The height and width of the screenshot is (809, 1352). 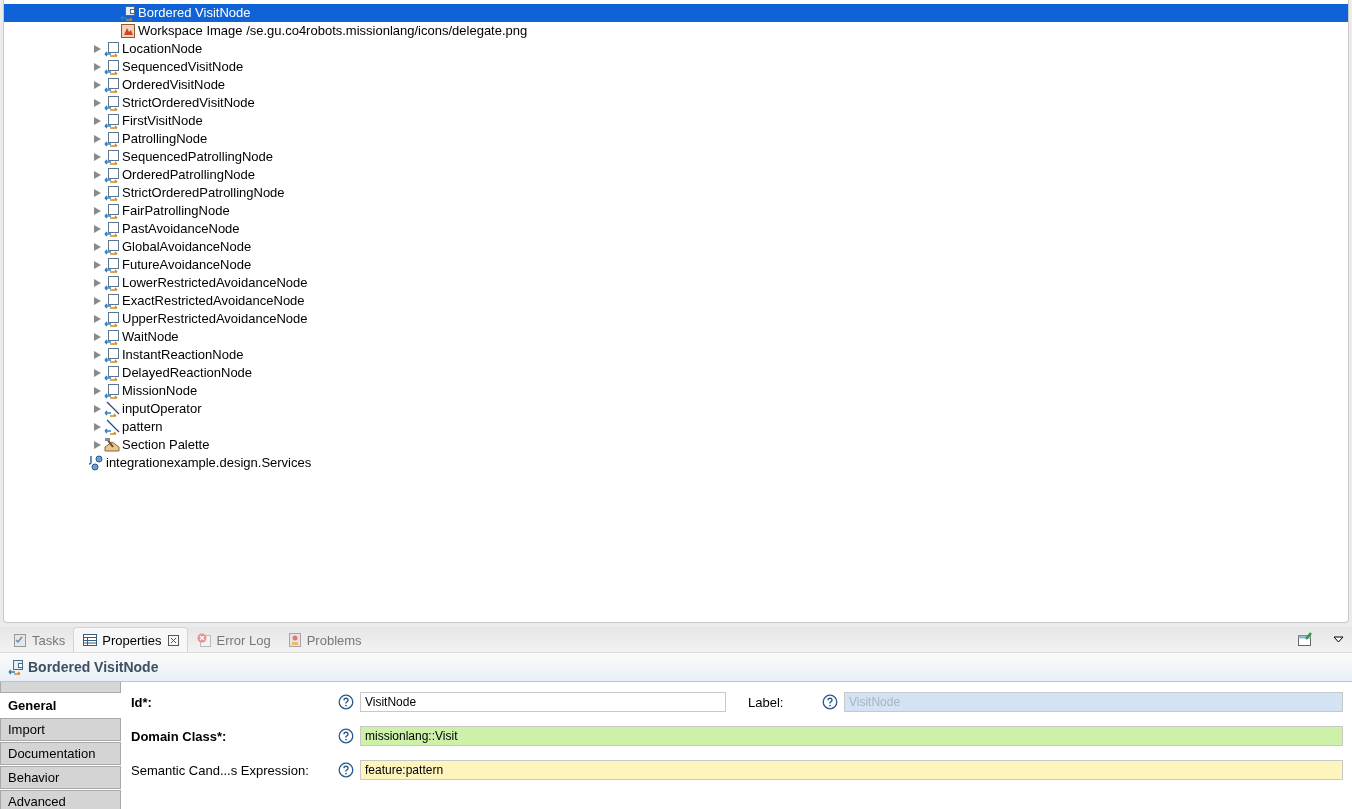 I want to click on tree-item-label: WaitNode, so click(x=150, y=337).